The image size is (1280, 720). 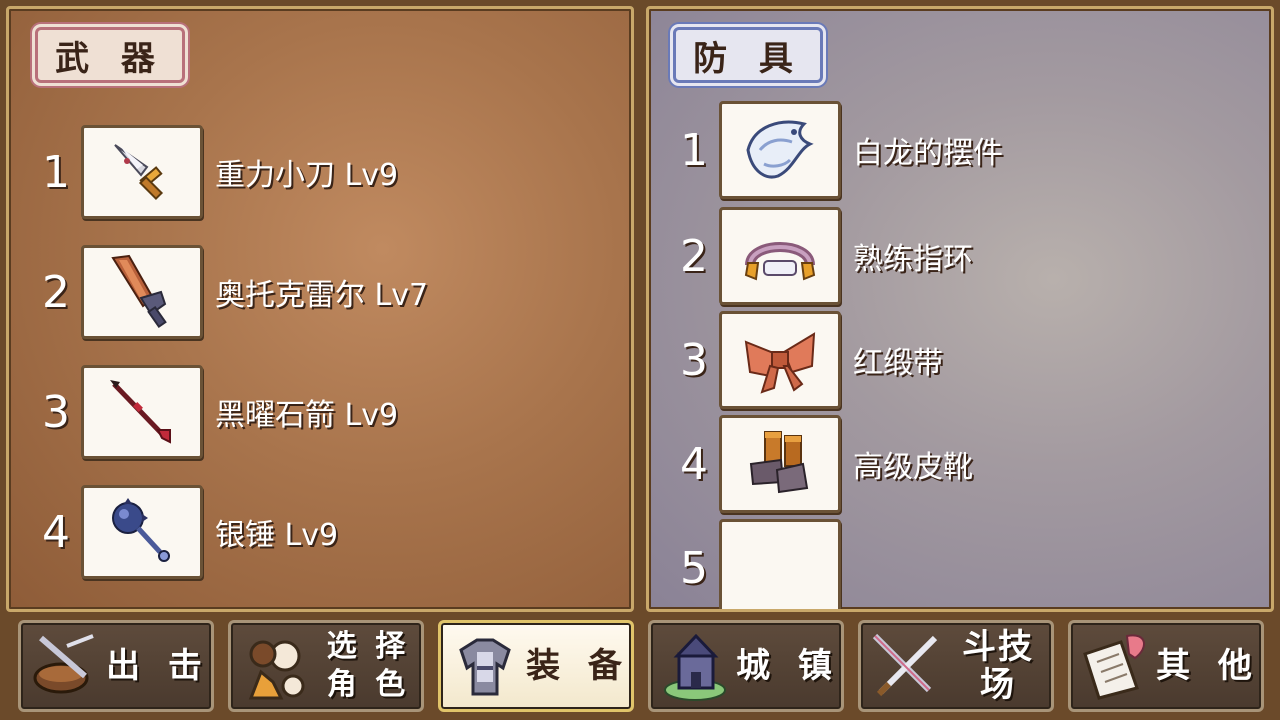 I want to click on weapons-panel-title: 武 器, so click(x=110, y=55).